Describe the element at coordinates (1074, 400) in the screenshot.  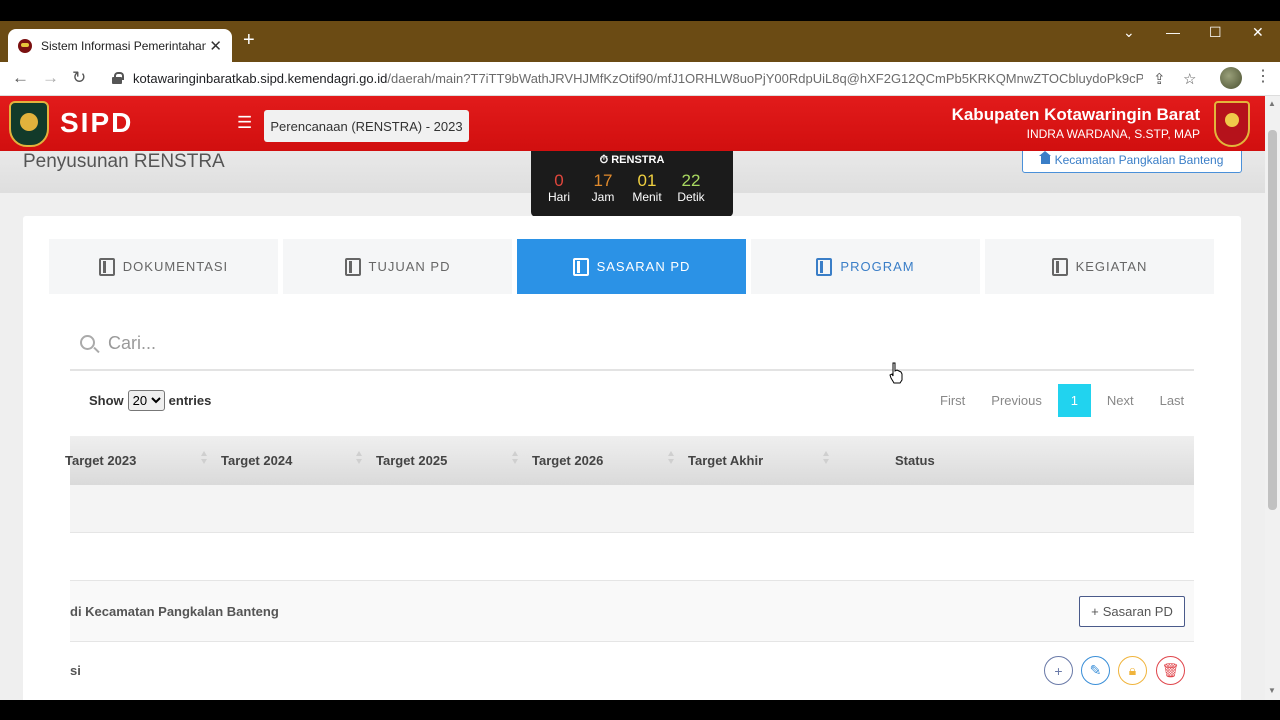
I see `pager-current-page: 1` at that location.